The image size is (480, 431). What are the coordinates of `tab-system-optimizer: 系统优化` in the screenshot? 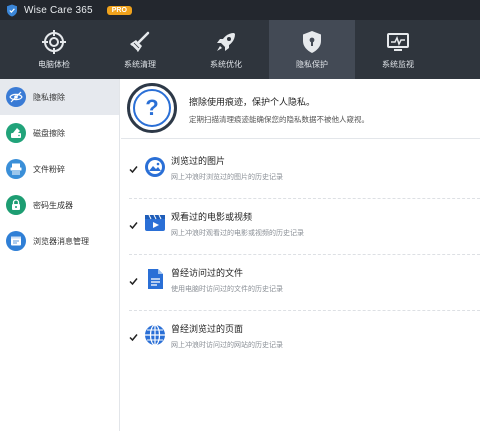 It's located at (226, 49).